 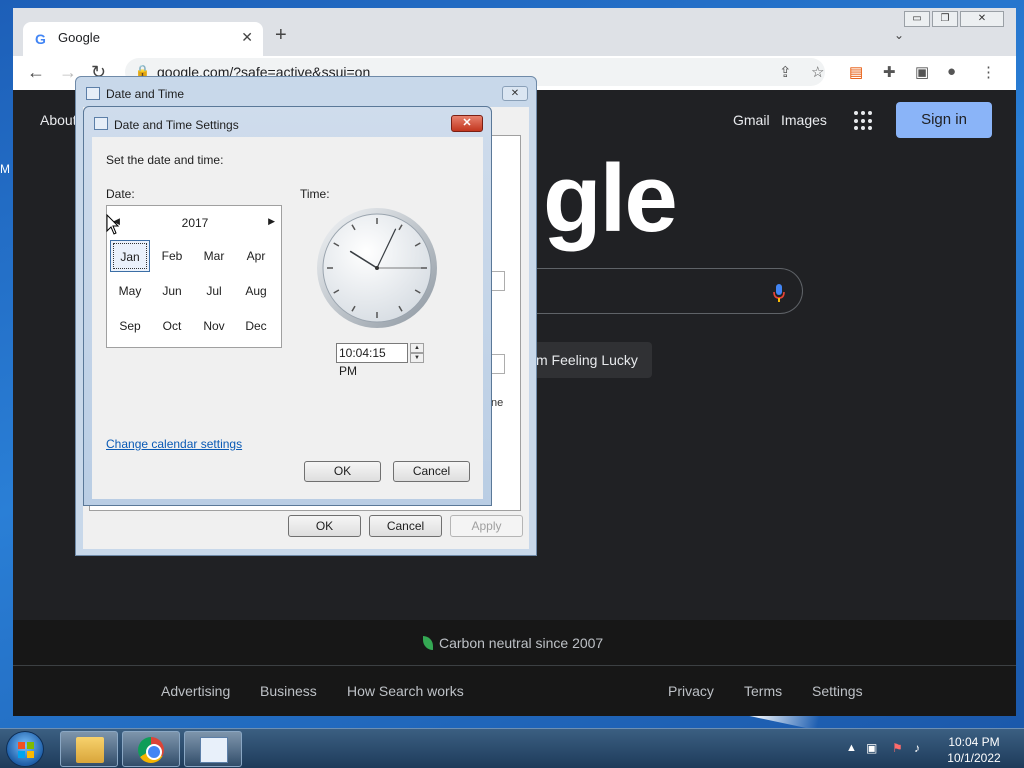 What do you see at coordinates (79, 37) in the screenshot?
I see `tab-title: Google` at bounding box center [79, 37].